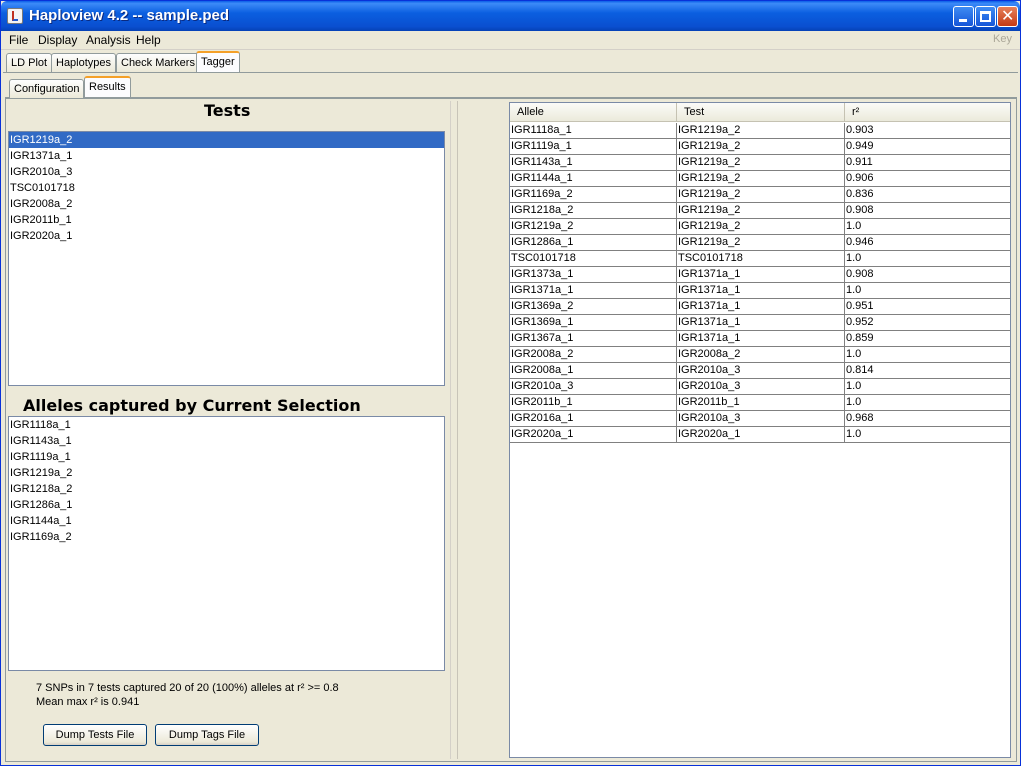  I want to click on table-row: IGR1367a_1 IGR1371a_1 0.859, so click(760, 339).